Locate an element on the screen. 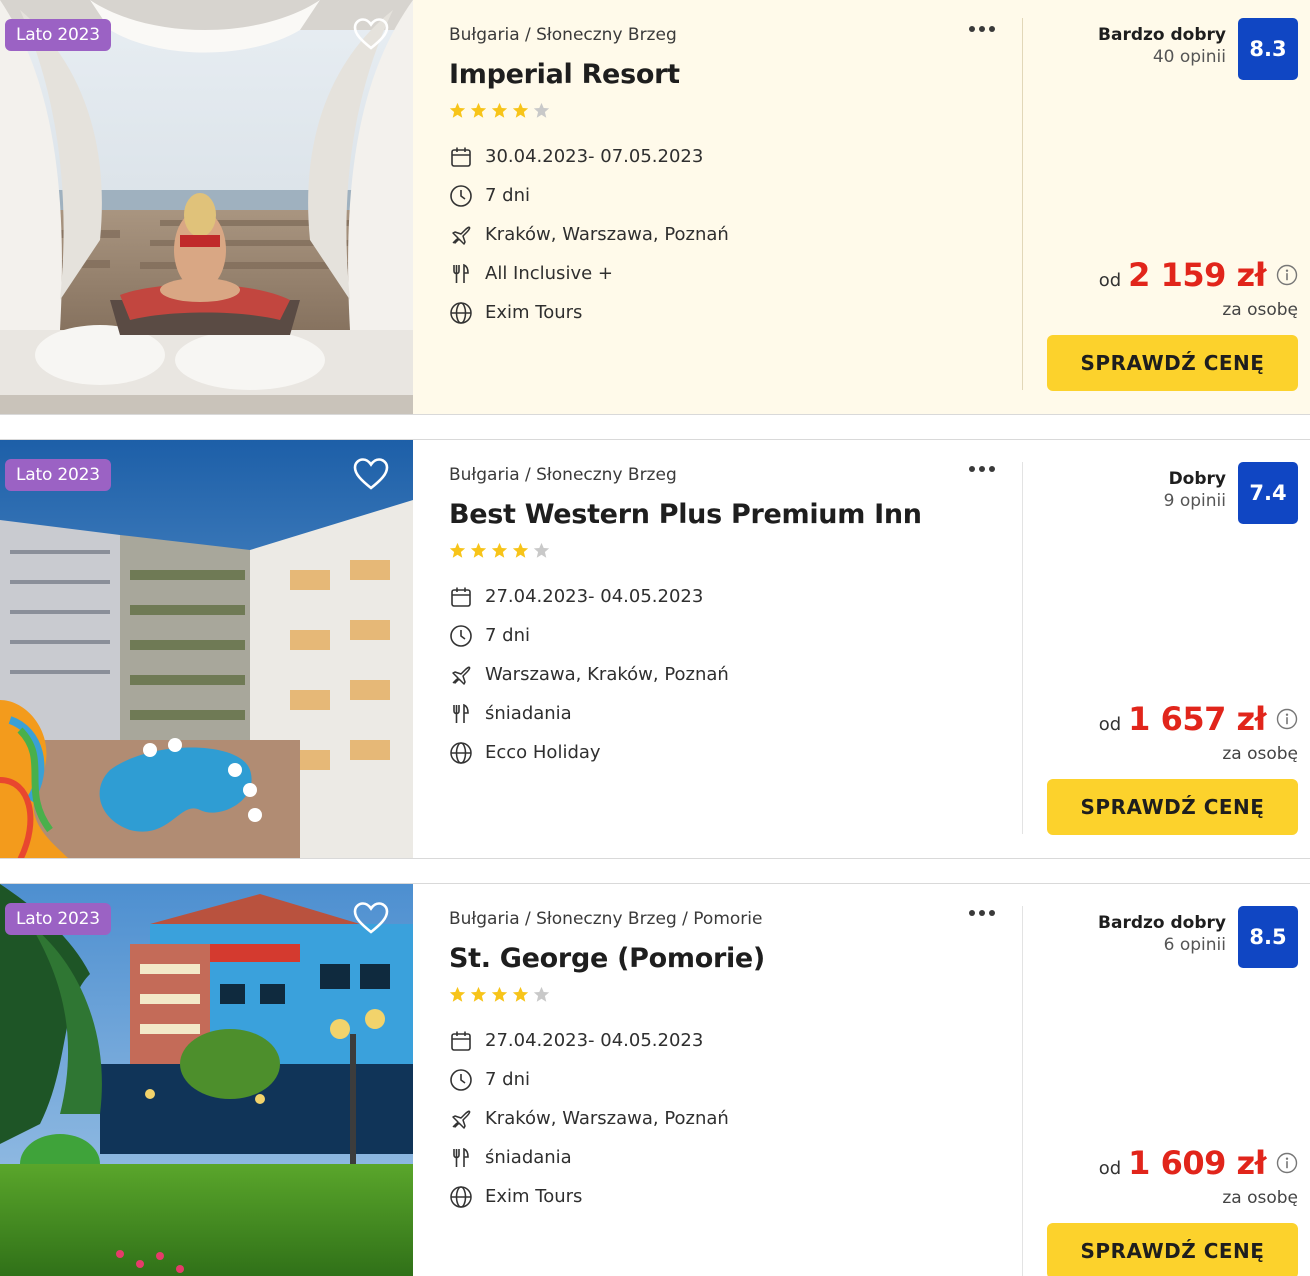 This screenshot has height=1276, width=1310. board-row: All Inclusive + is located at coordinates (736, 273).